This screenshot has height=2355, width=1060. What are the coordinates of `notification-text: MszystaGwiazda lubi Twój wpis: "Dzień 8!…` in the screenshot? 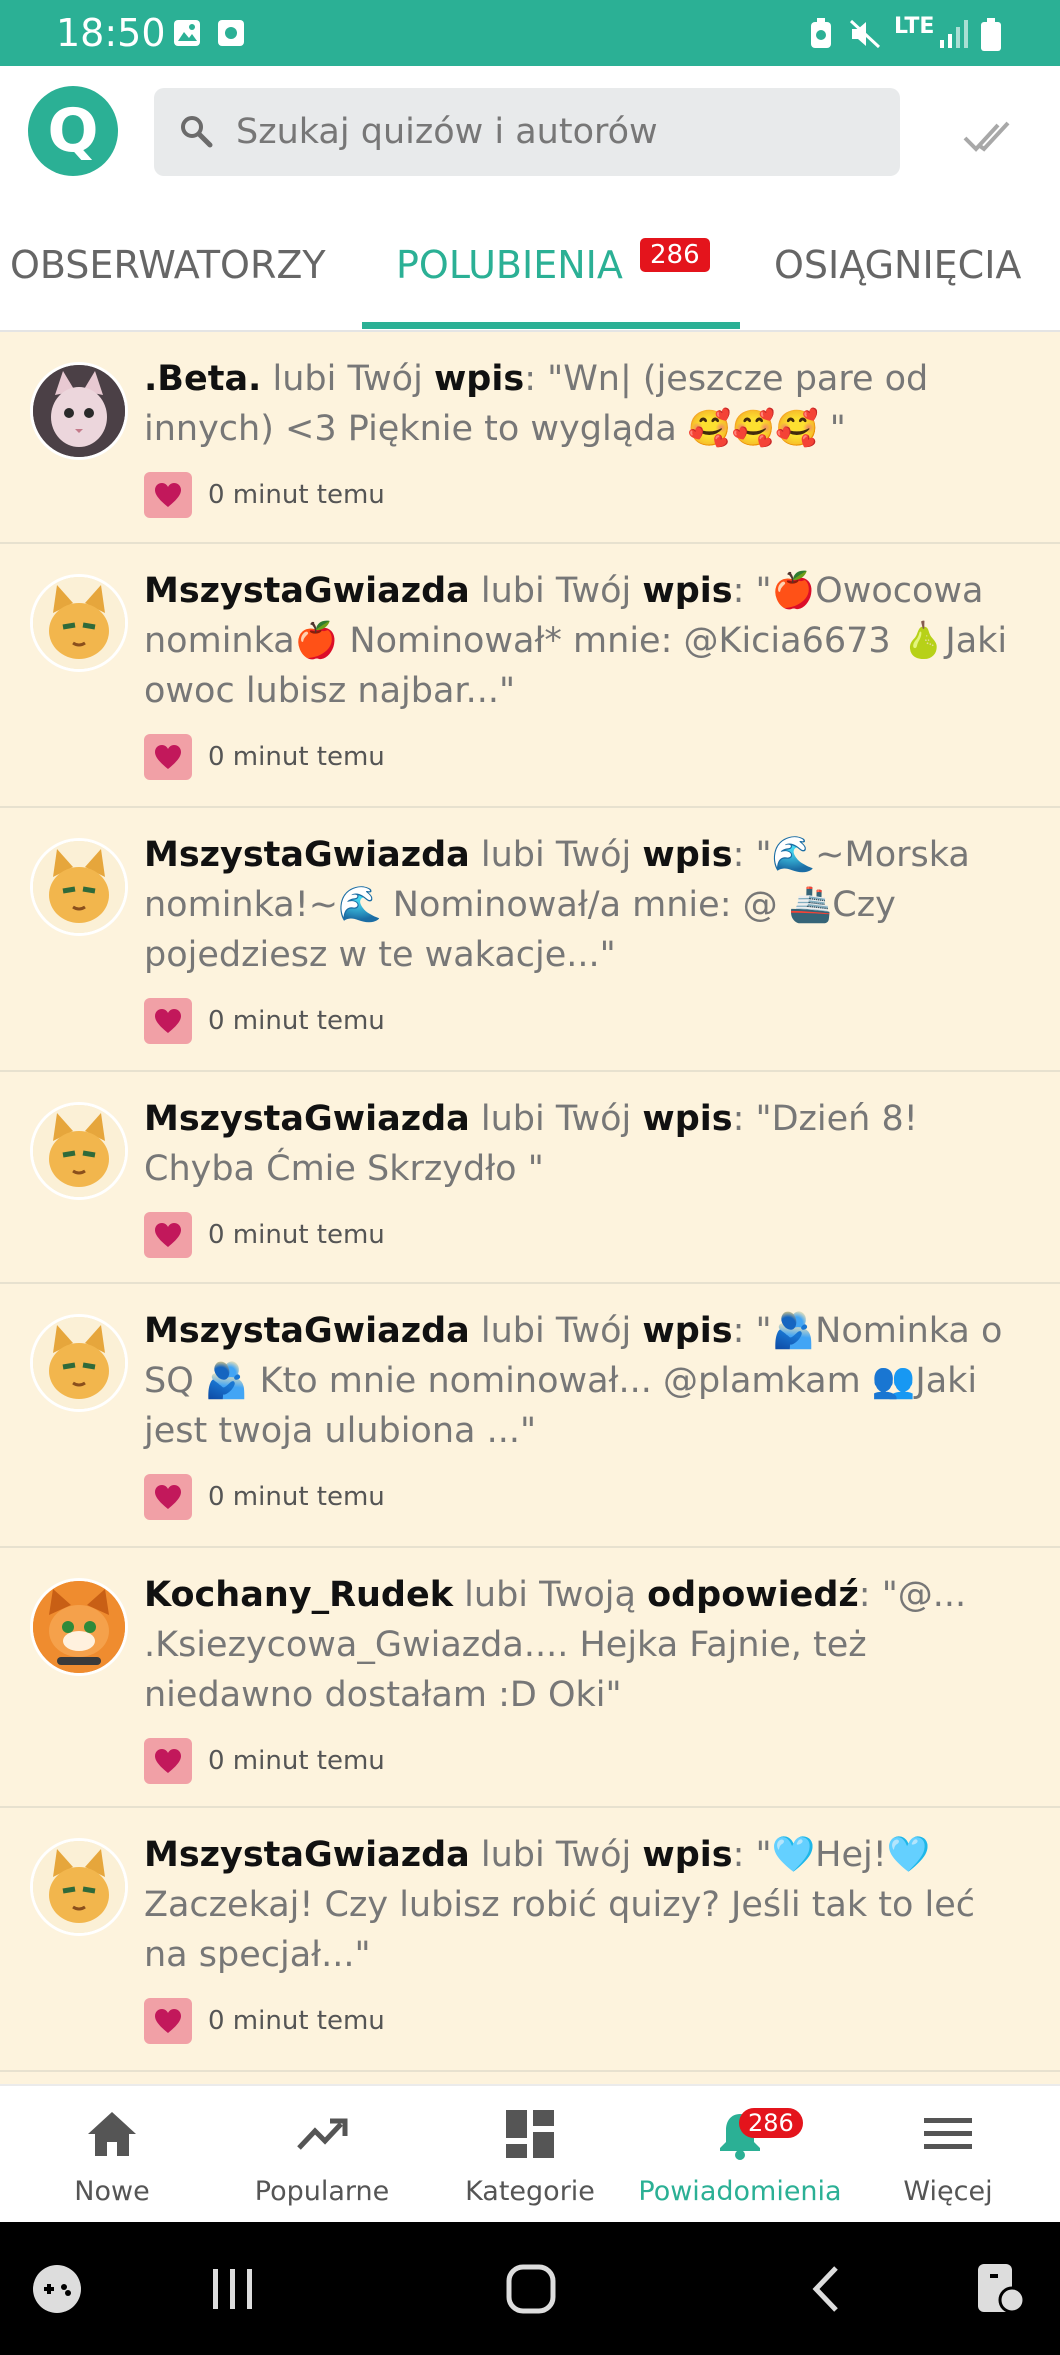 It's located at (582, 1144).